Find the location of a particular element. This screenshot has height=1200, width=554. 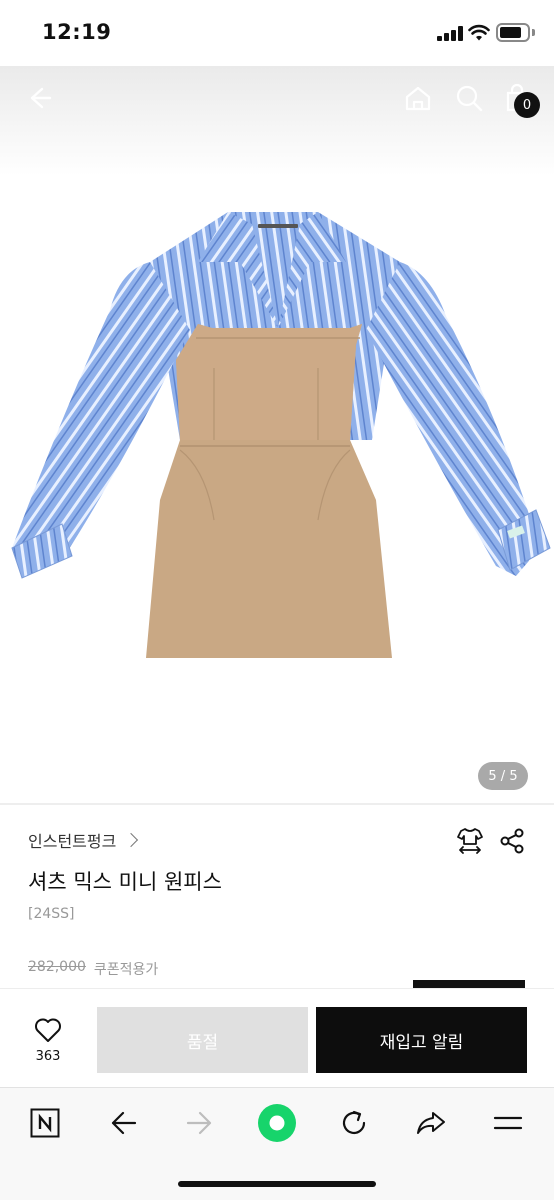

refresh-button is located at coordinates (354, 1123).